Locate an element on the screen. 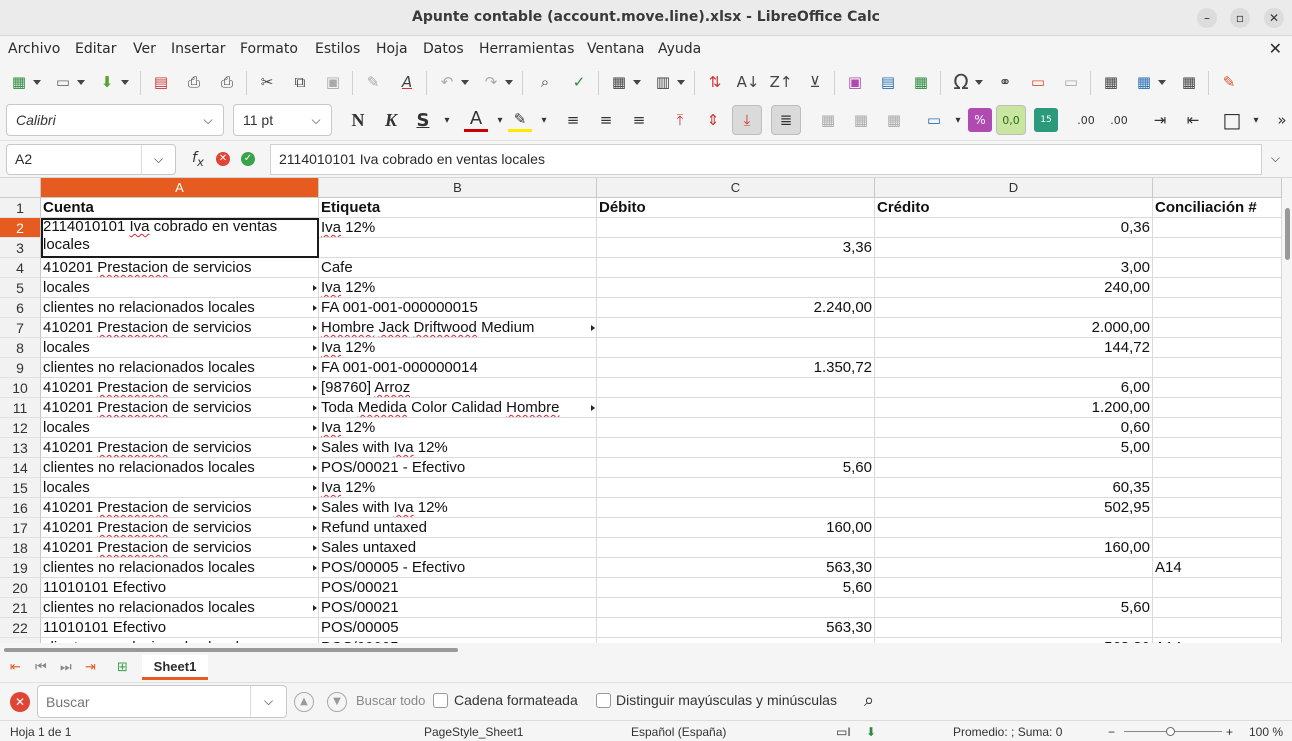 The image size is (1292, 741). number-format-icon: 0,0 is located at coordinates (1011, 120).